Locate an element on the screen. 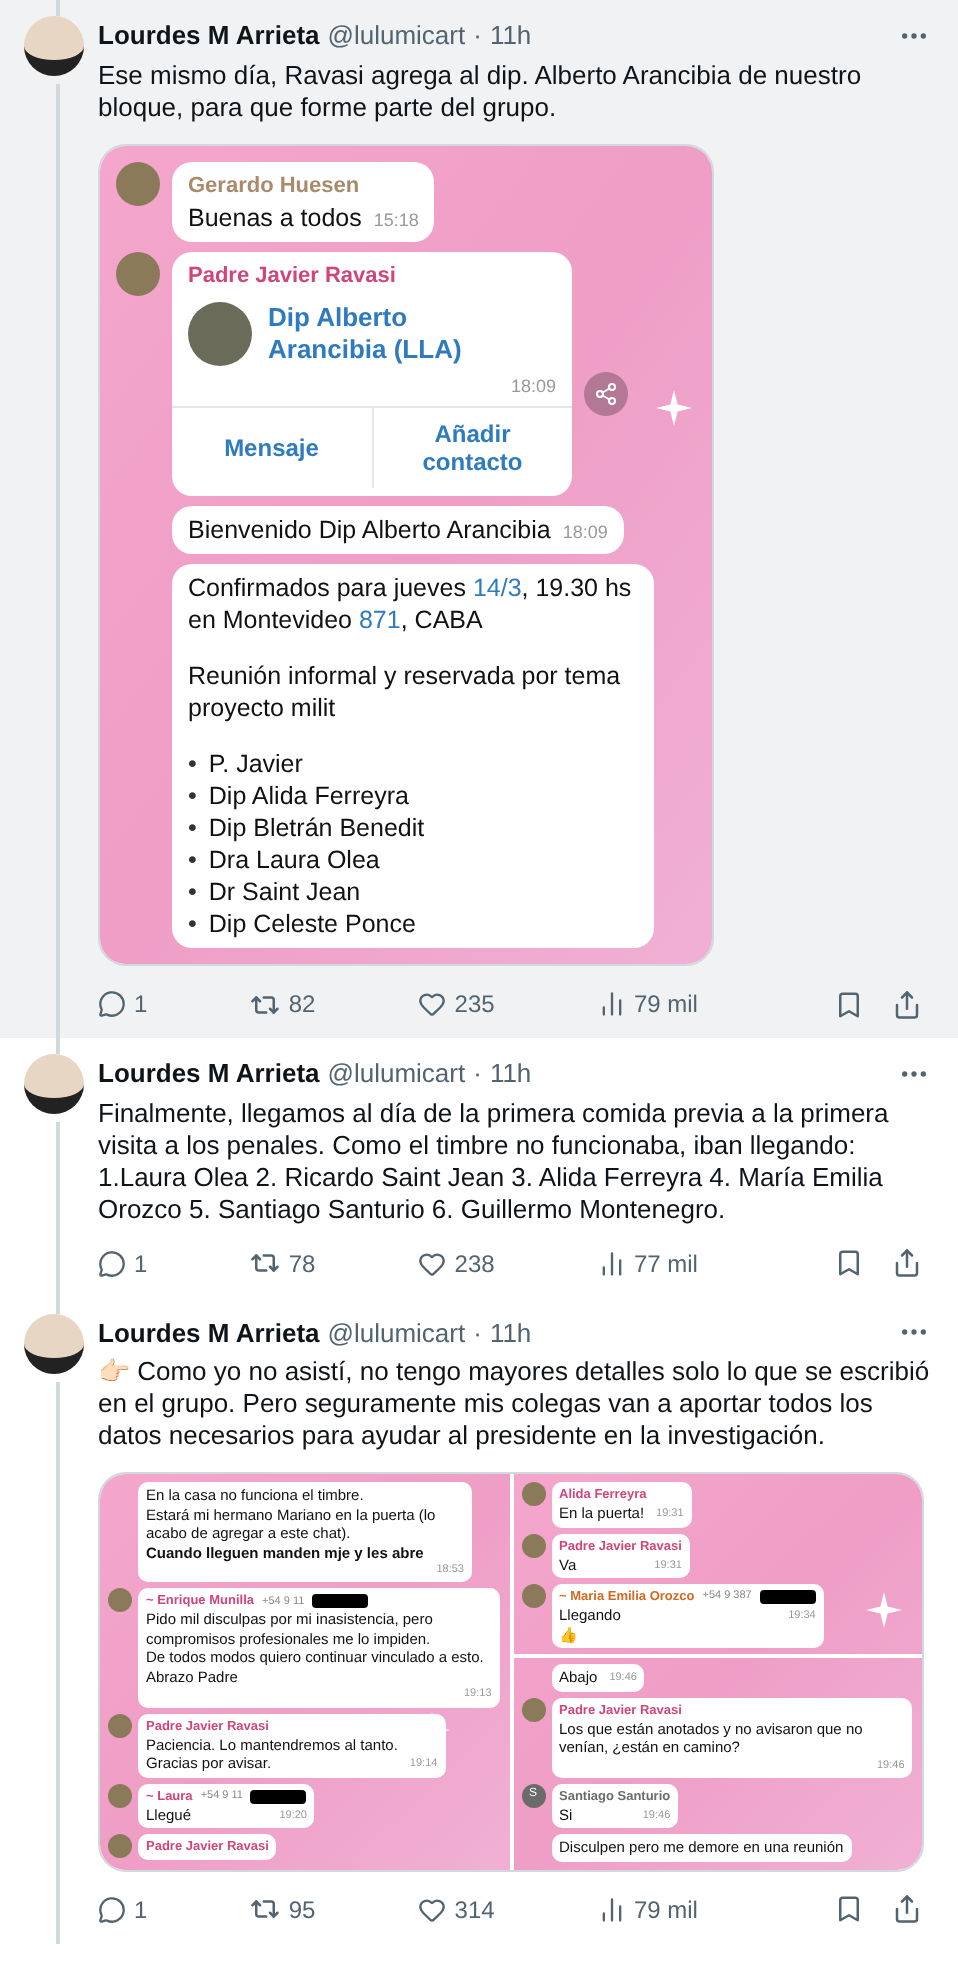 Image resolution: width=958 pixels, height=1978 pixels. repost-icon is located at coordinates (265, 1263).